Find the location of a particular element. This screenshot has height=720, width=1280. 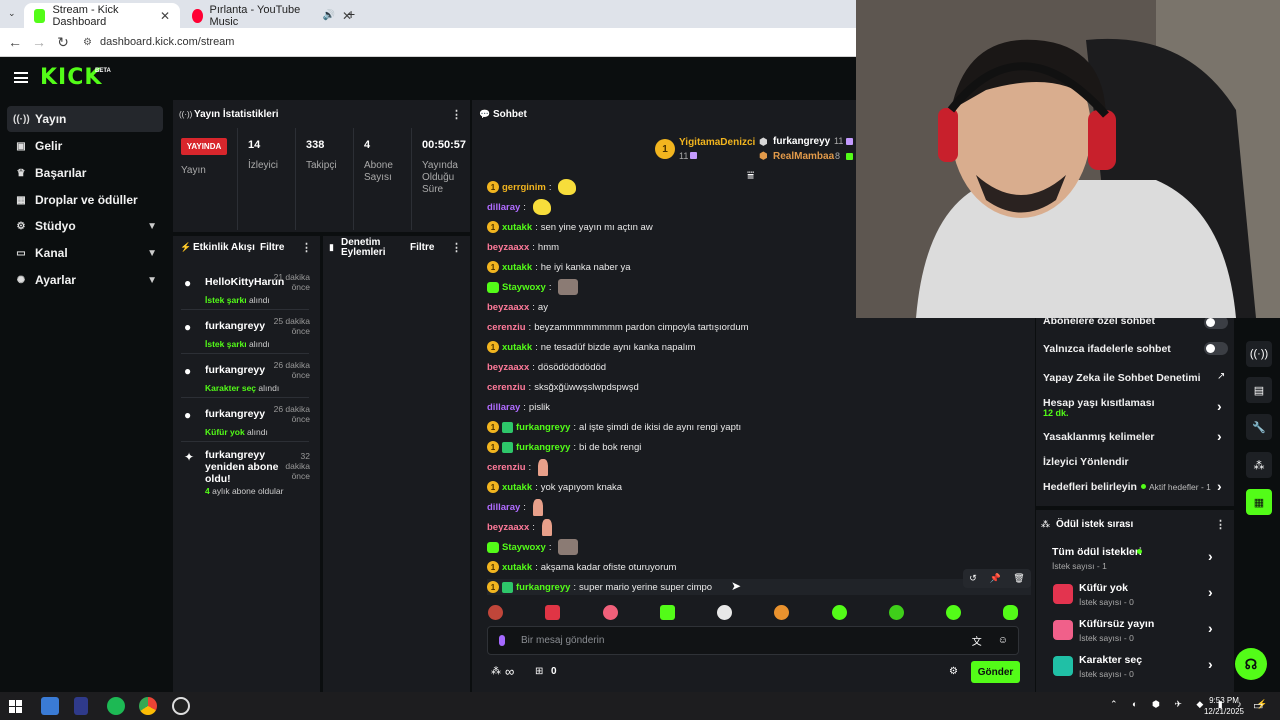

moderation-filter-button: Filtre is located at coordinates (422, 247).